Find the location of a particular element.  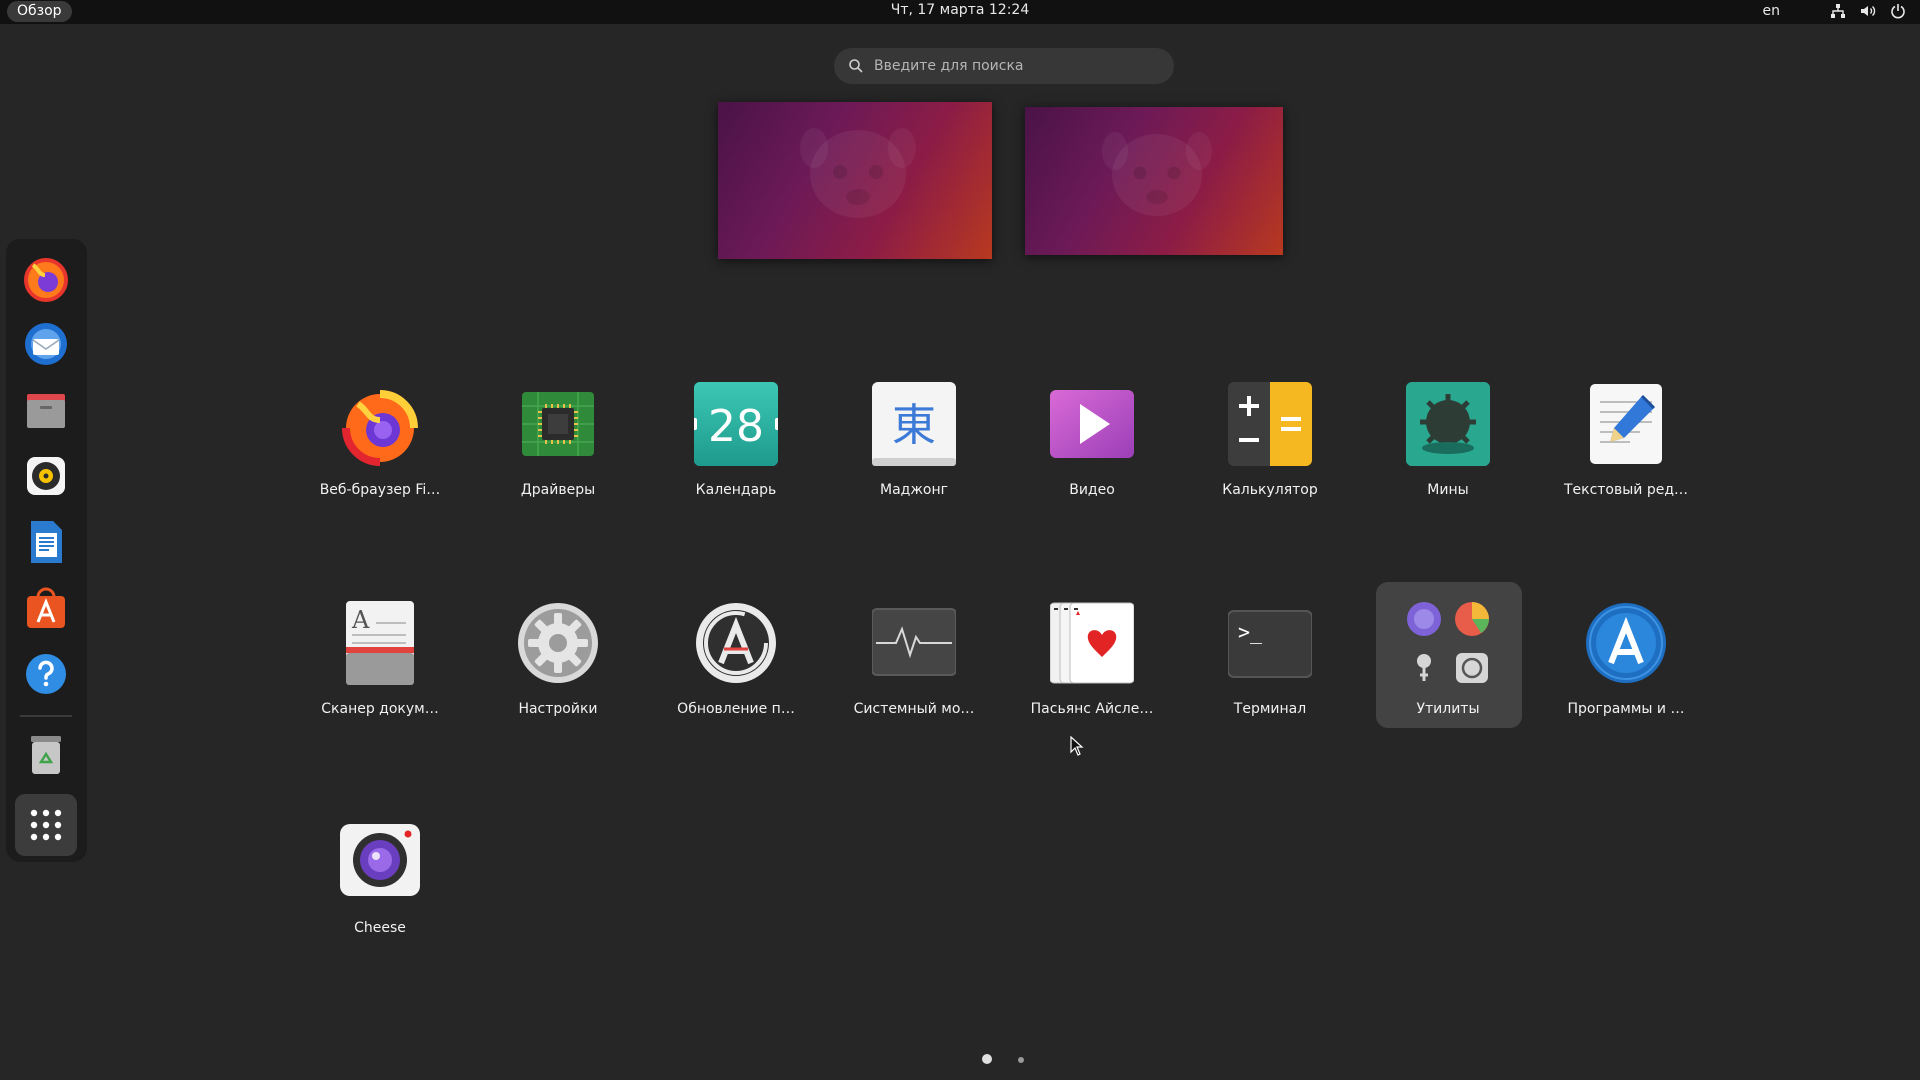

app-label: Терминал is located at coordinates (1270, 709).